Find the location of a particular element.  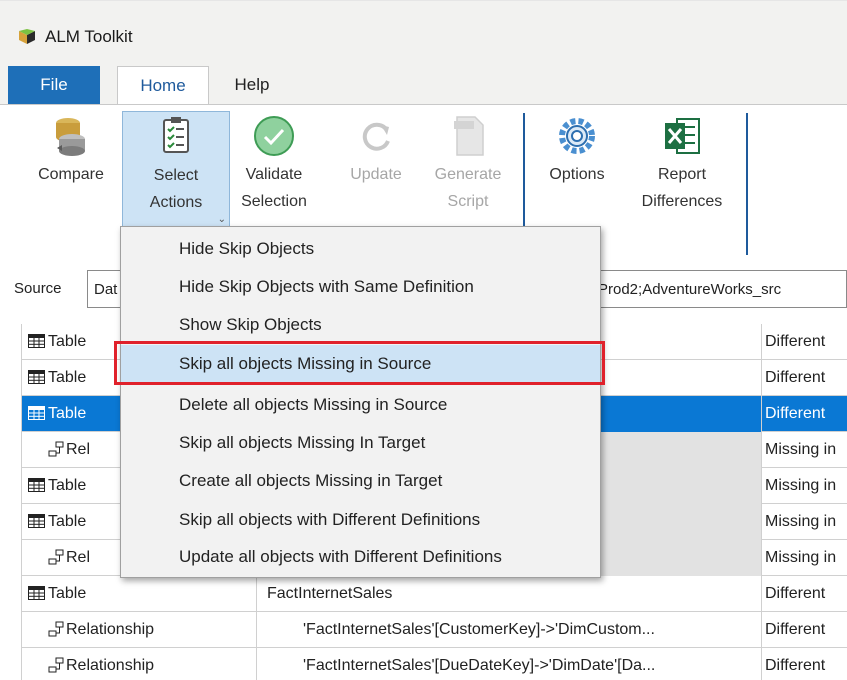

validate-selection-button: Validate Selection is located at coordinates (274, 164).